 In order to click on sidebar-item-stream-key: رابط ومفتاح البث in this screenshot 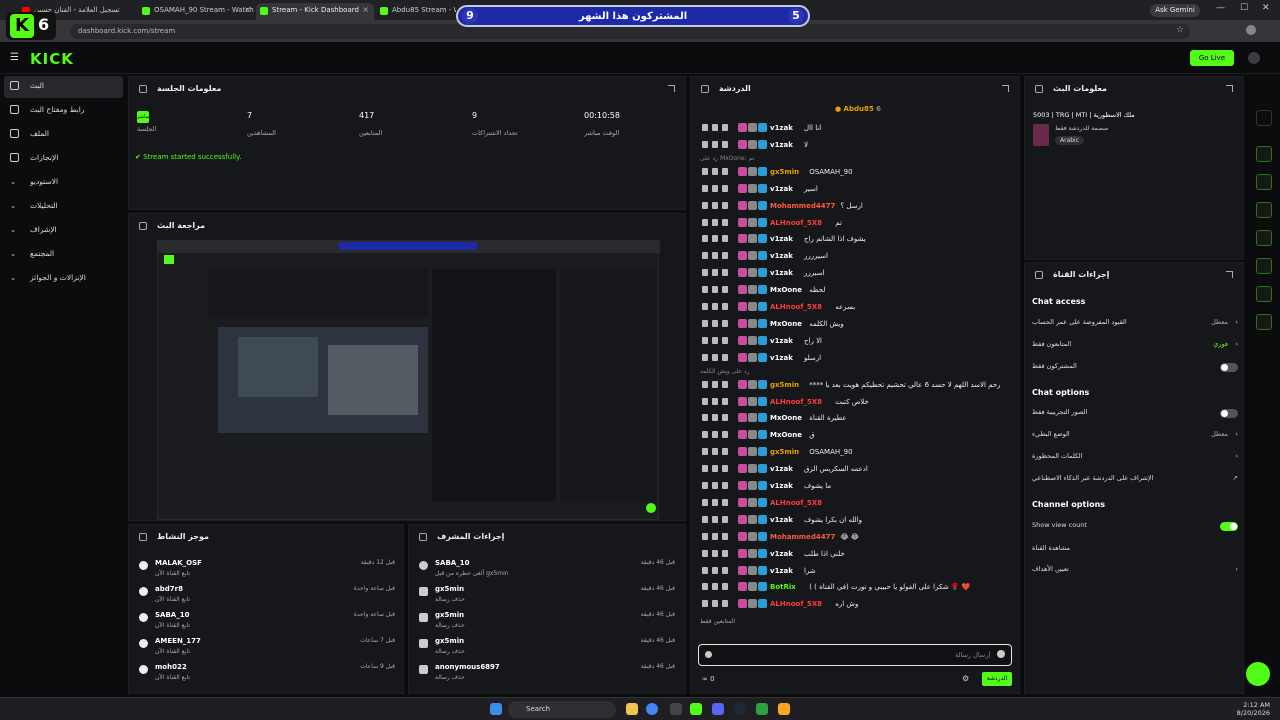, I will do `click(63, 111)`.